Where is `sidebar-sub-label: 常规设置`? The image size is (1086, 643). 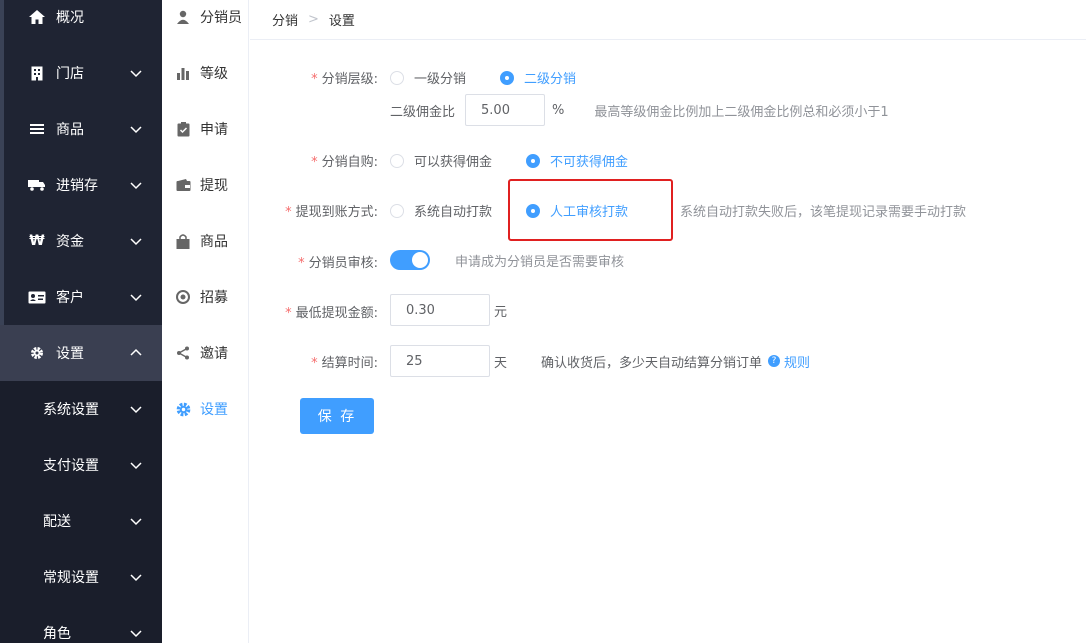
sidebar-sub-label: 常规设置 is located at coordinates (71, 578).